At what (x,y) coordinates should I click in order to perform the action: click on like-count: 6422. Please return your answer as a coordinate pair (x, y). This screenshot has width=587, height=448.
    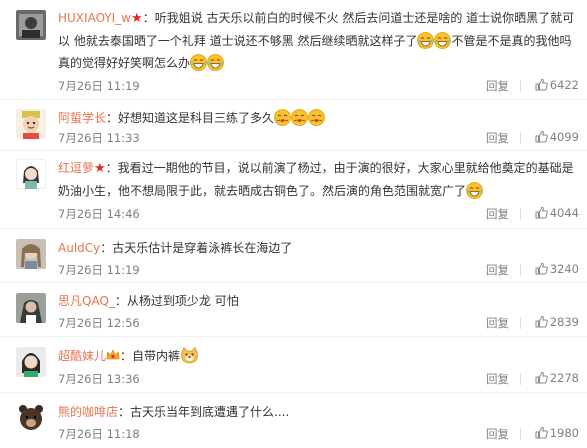
    Looking at the image, I should click on (564, 85).